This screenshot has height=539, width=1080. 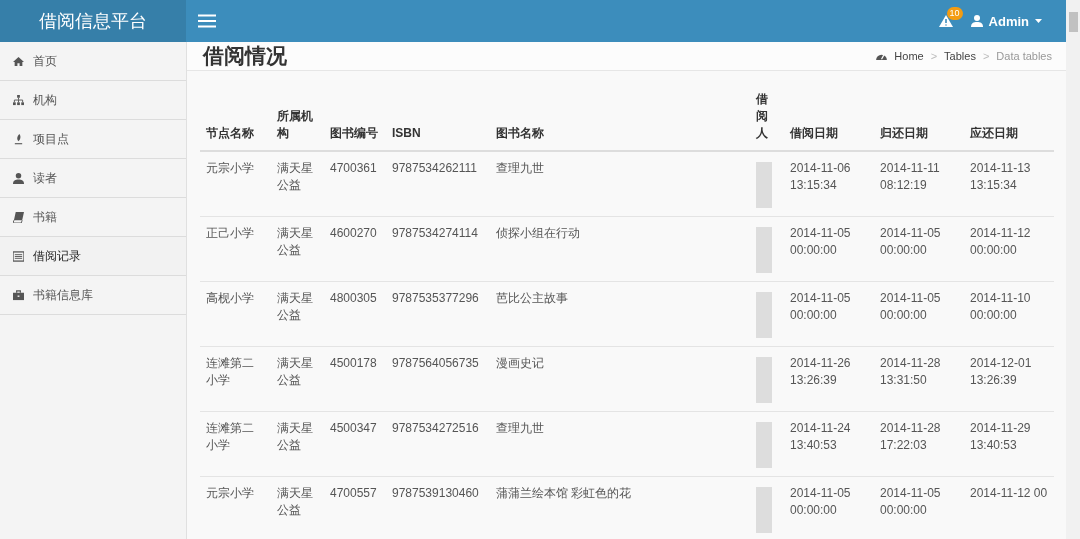 I want to click on table-cell: 2014-11-29 13:40:53, so click(x=1009, y=444).